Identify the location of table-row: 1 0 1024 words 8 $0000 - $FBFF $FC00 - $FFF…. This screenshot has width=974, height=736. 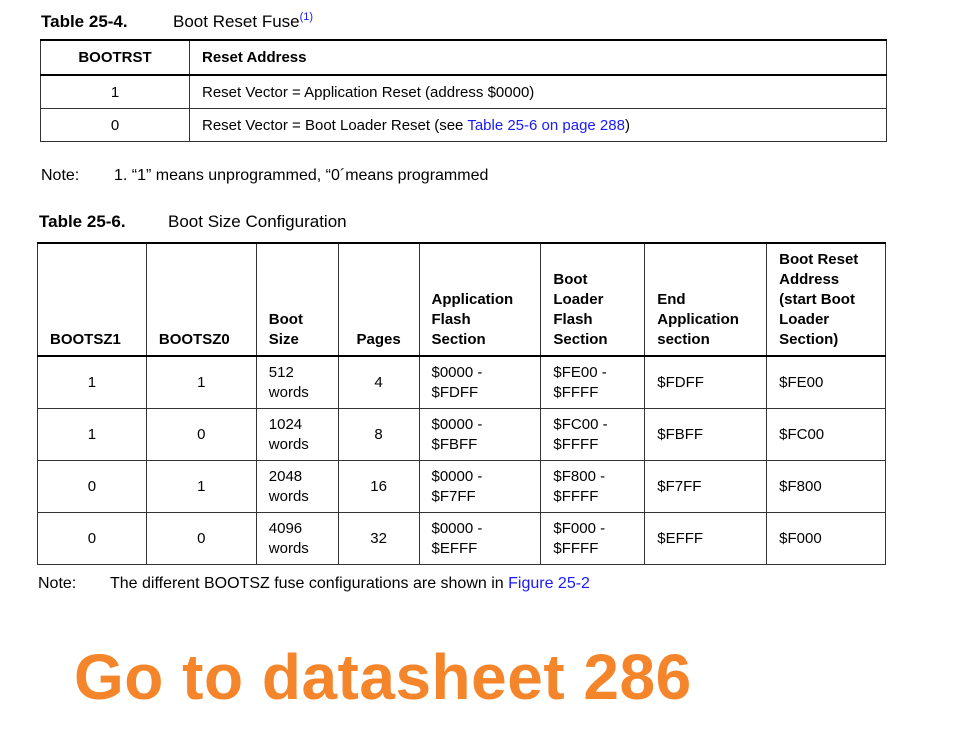
(461, 434).